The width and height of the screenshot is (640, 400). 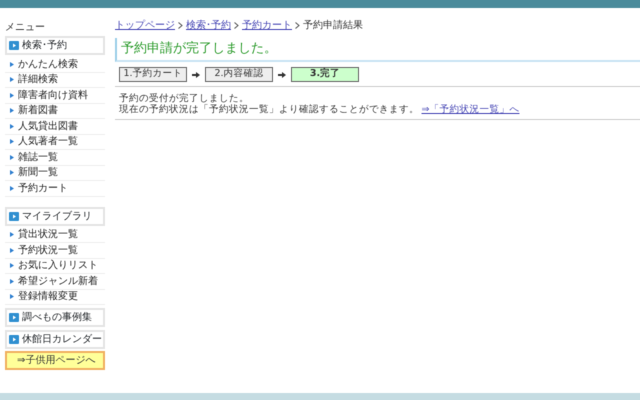 What do you see at coordinates (325, 74) in the screenshot?
I see `step-indicator: 3.完了` at bounding box center [325, 74].